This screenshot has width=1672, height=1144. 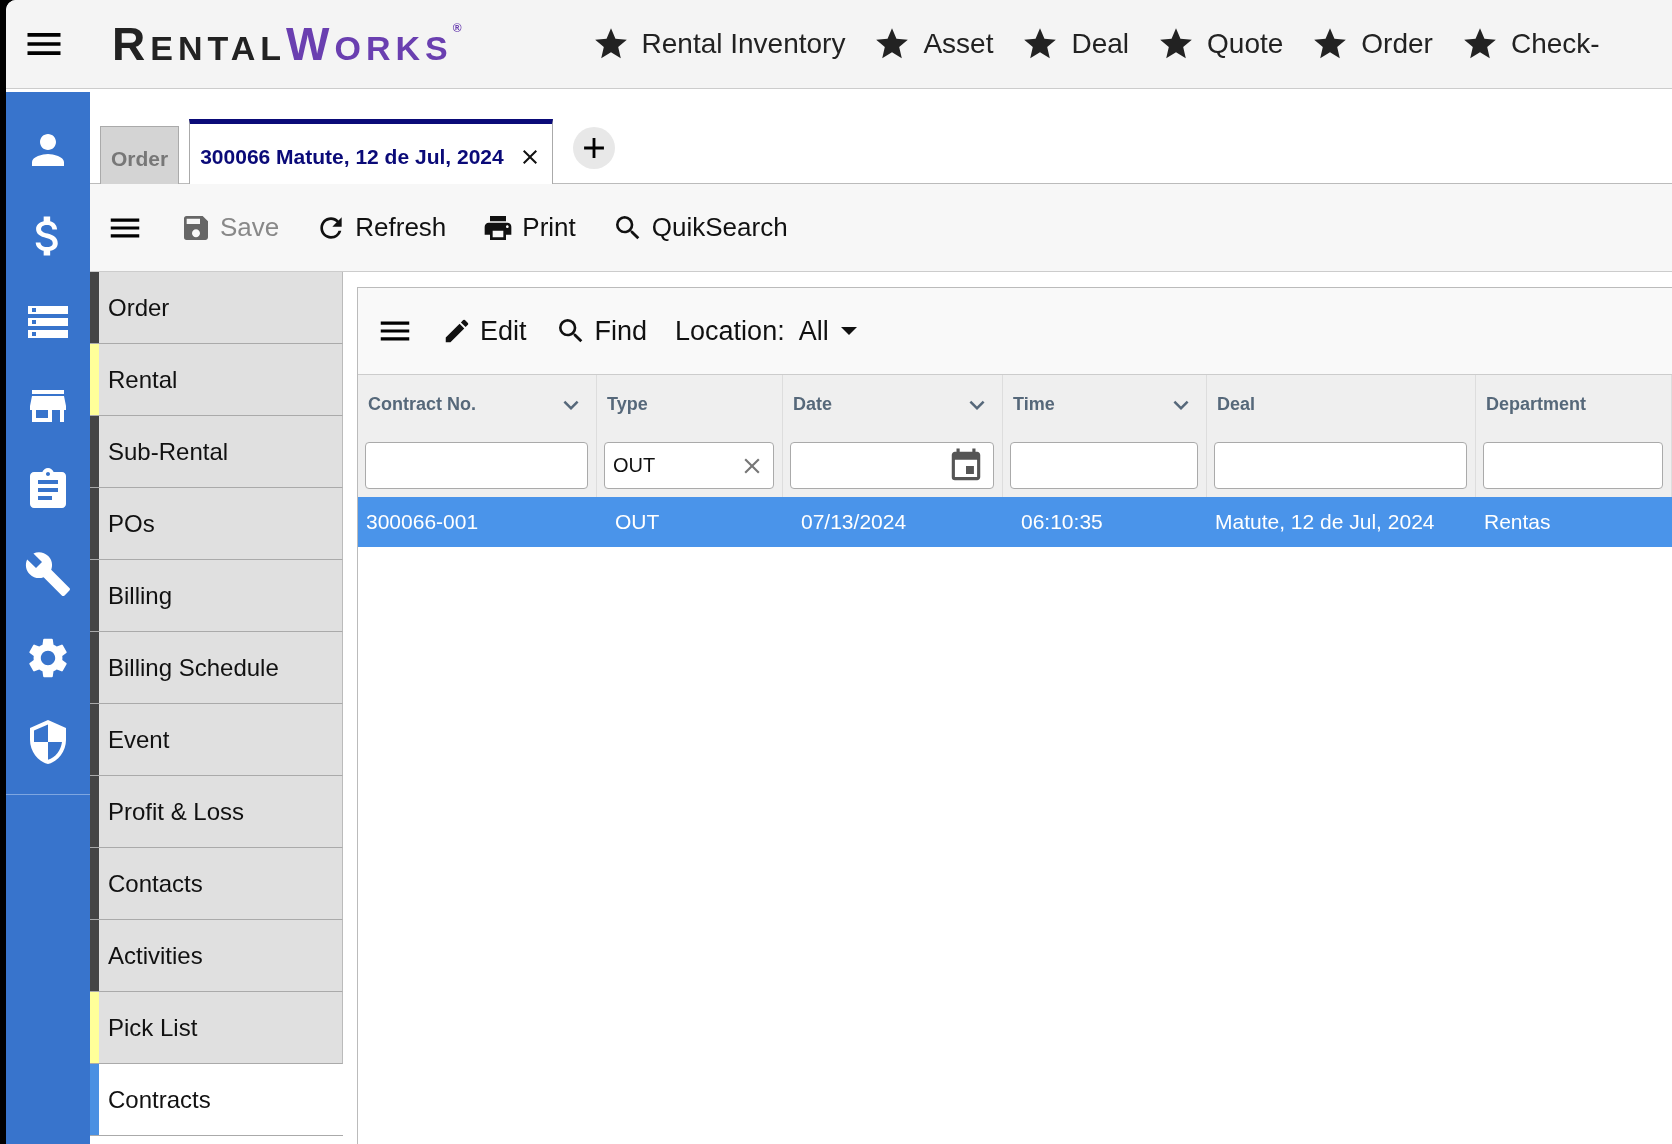 I want to click on column-header: Date, so click(x=893, y=404).